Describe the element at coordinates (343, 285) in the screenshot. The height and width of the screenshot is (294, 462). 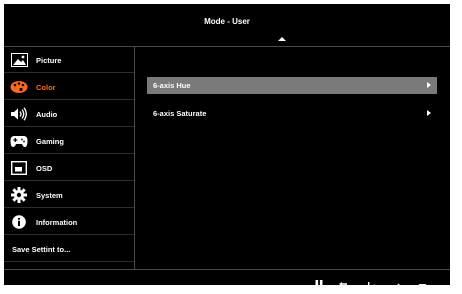
I see `back-icon` at that location.